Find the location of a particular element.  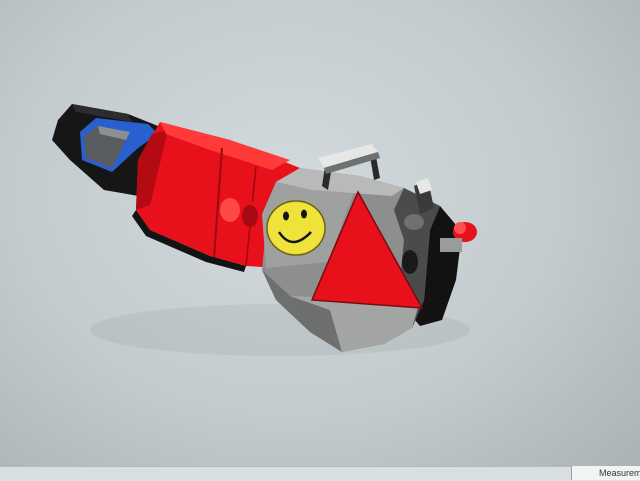

measurements-label: Measureme is located at coordinates (619, 473).